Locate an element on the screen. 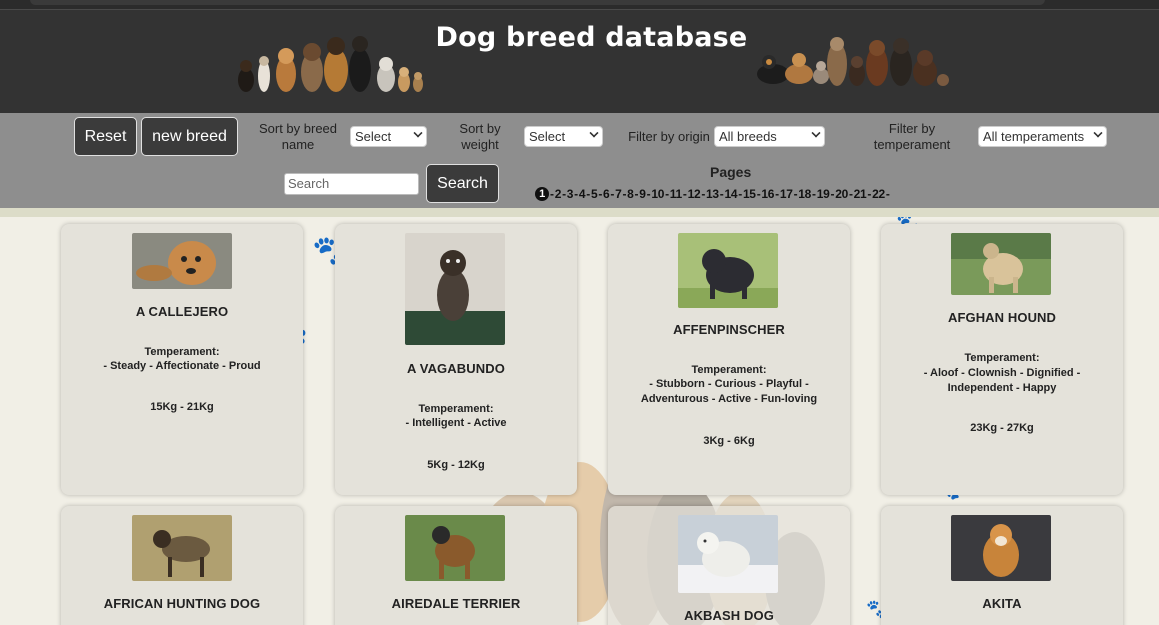 The height and width of the screenshot is (625, 1159). dogs-illustration-right is located at coordinates (853, 61).